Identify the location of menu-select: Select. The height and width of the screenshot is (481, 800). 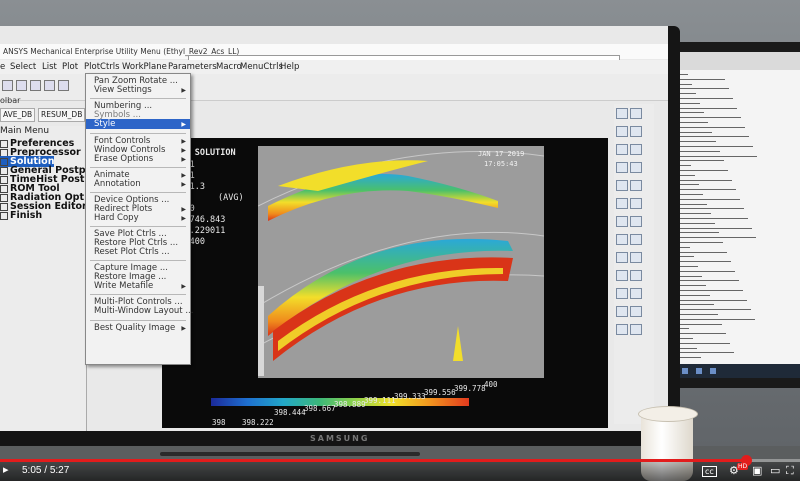
(23, 67).